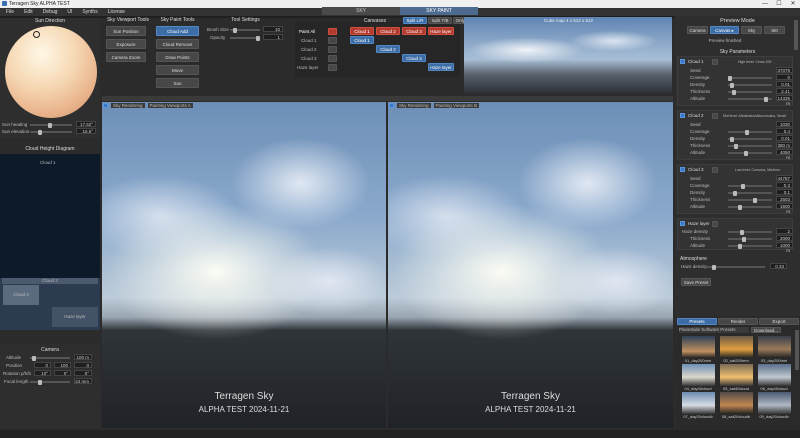 Image resolution: width=800 pixels, height=438 pixels. What do you see at coordinates (177, 83) in the screenshot?
I see `sun-tool-button: Sun` at bounding box center [177, 83].